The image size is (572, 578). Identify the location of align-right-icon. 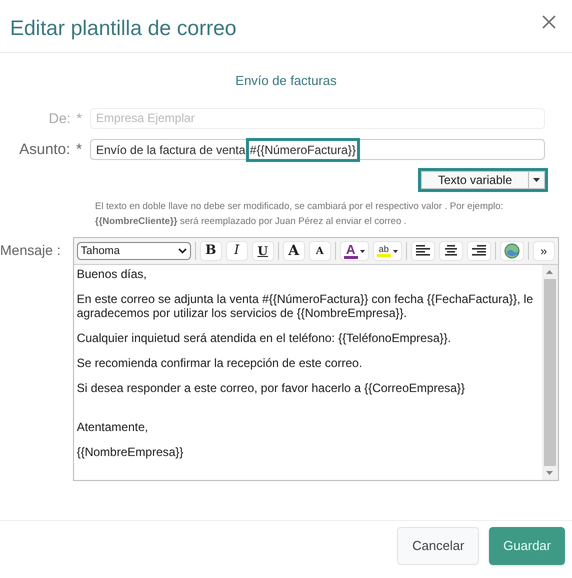
(478, 251).